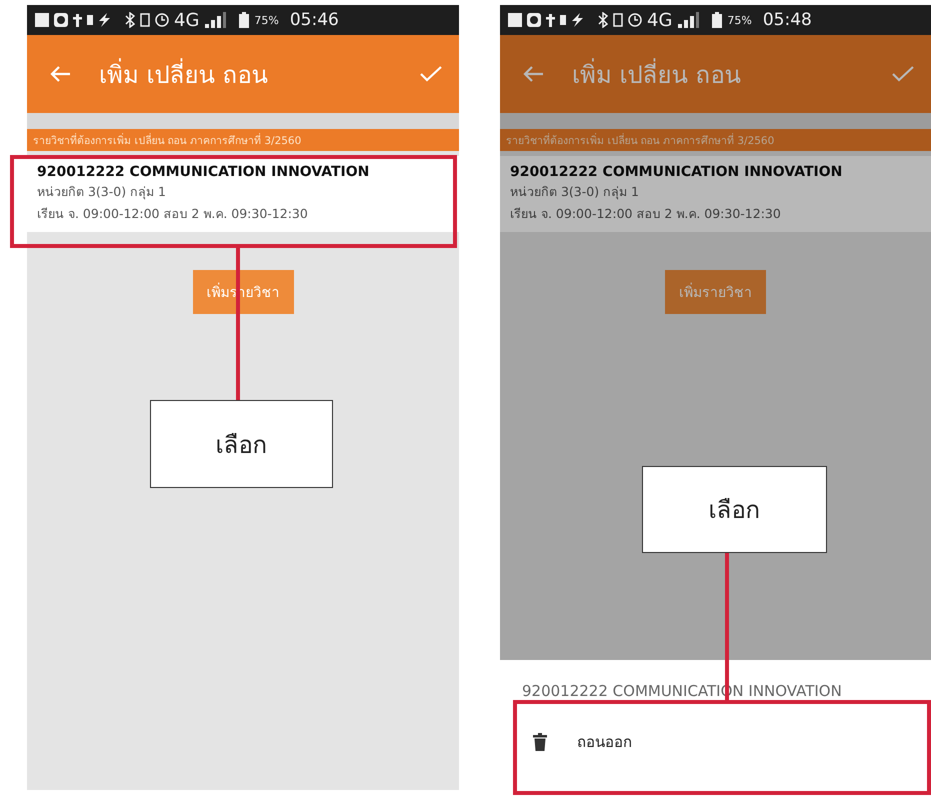 The height and width of the screenshot is (798, 931). I want to click on status-time: 05:48, so click(787, 20).